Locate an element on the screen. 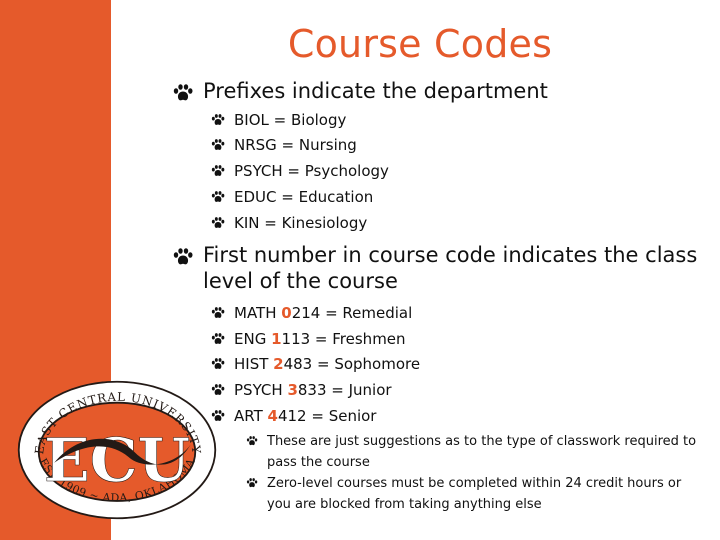 This screenshot has height=540, width=720. prefix-mapping: BIOL = Biology is located at coordinates (290, 120).